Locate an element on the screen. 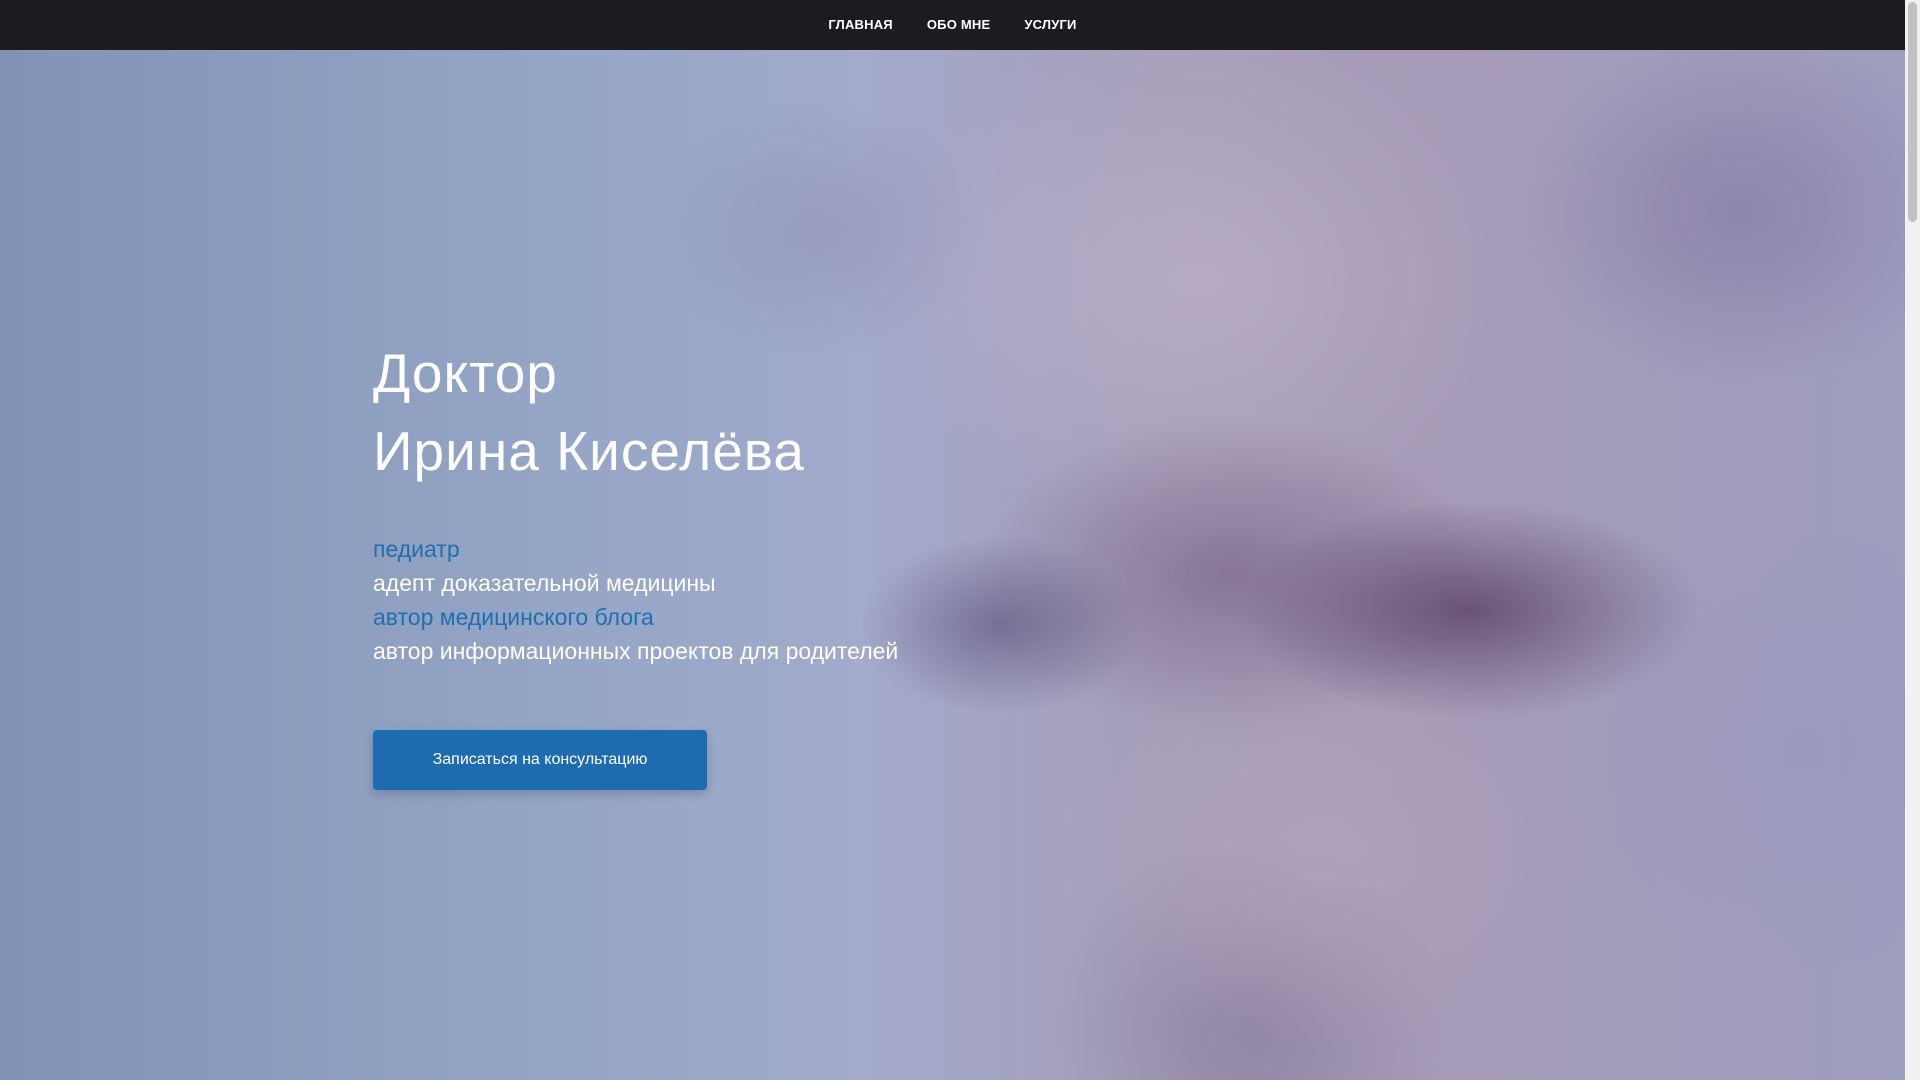 This screenshot has height=1080, width=1920. scrollbar-thumb is located at coordinates (1912, 112).